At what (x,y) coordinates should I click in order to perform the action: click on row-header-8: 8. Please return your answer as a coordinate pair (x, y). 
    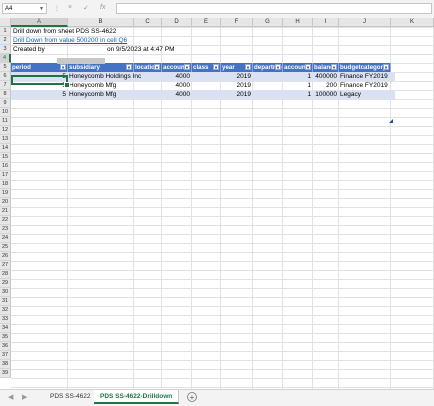
    Looking at the image, I should click on (5, 94).